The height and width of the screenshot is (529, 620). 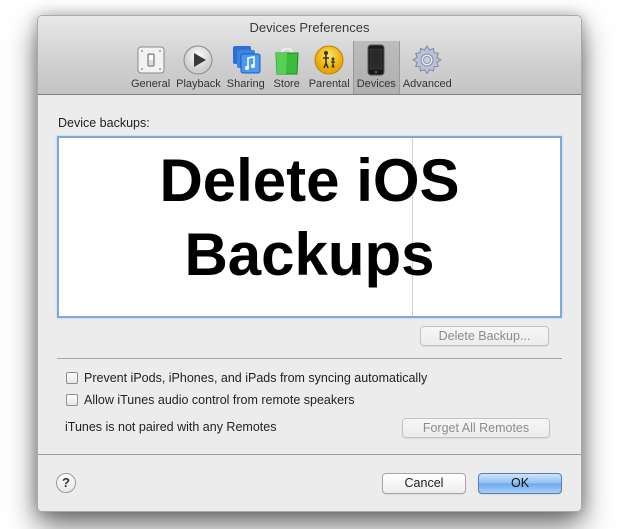 I want to click on tab-label: Store, so click(x=286, y=84).